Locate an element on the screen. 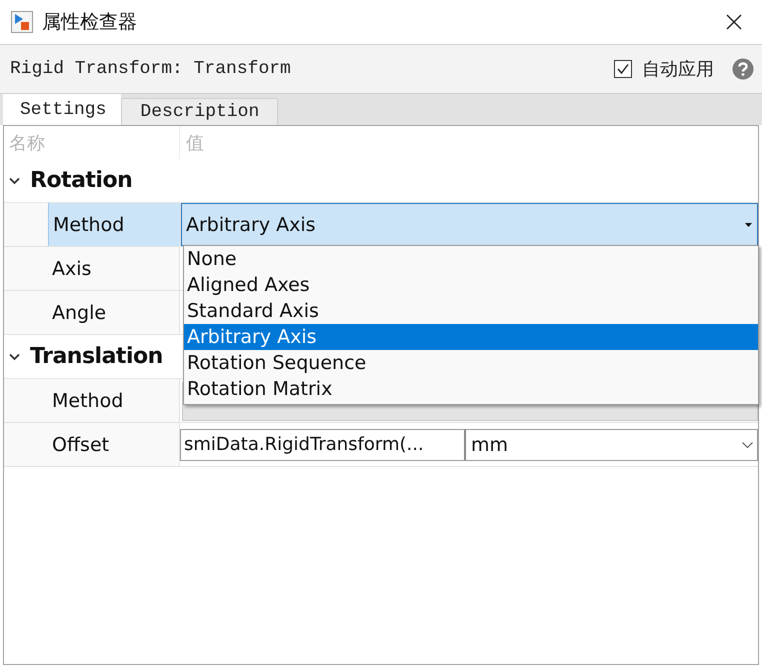  window-title: 属性检查器 is located at coordinates (89, 22).